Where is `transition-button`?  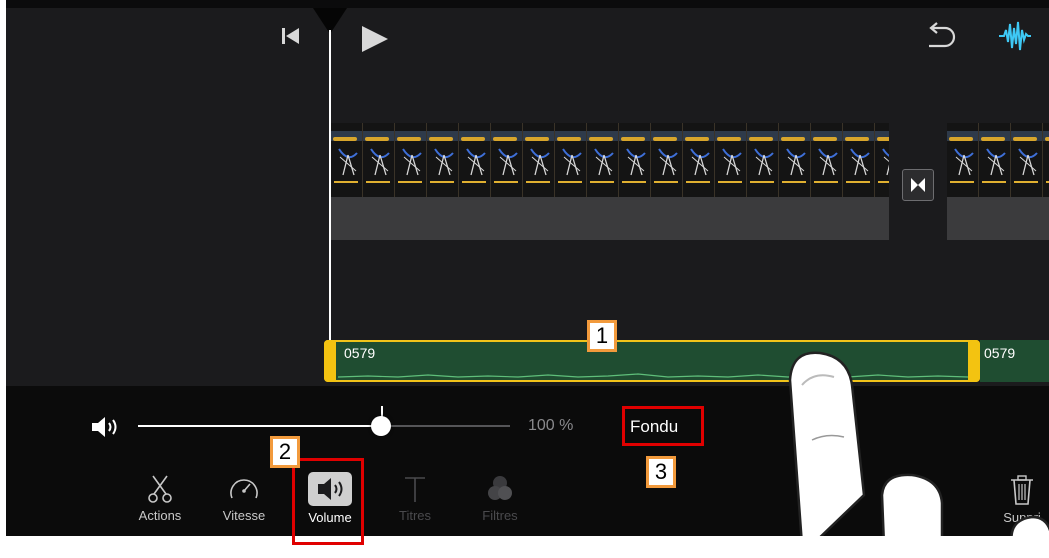
transition-button is located at coordinates (918, 185).